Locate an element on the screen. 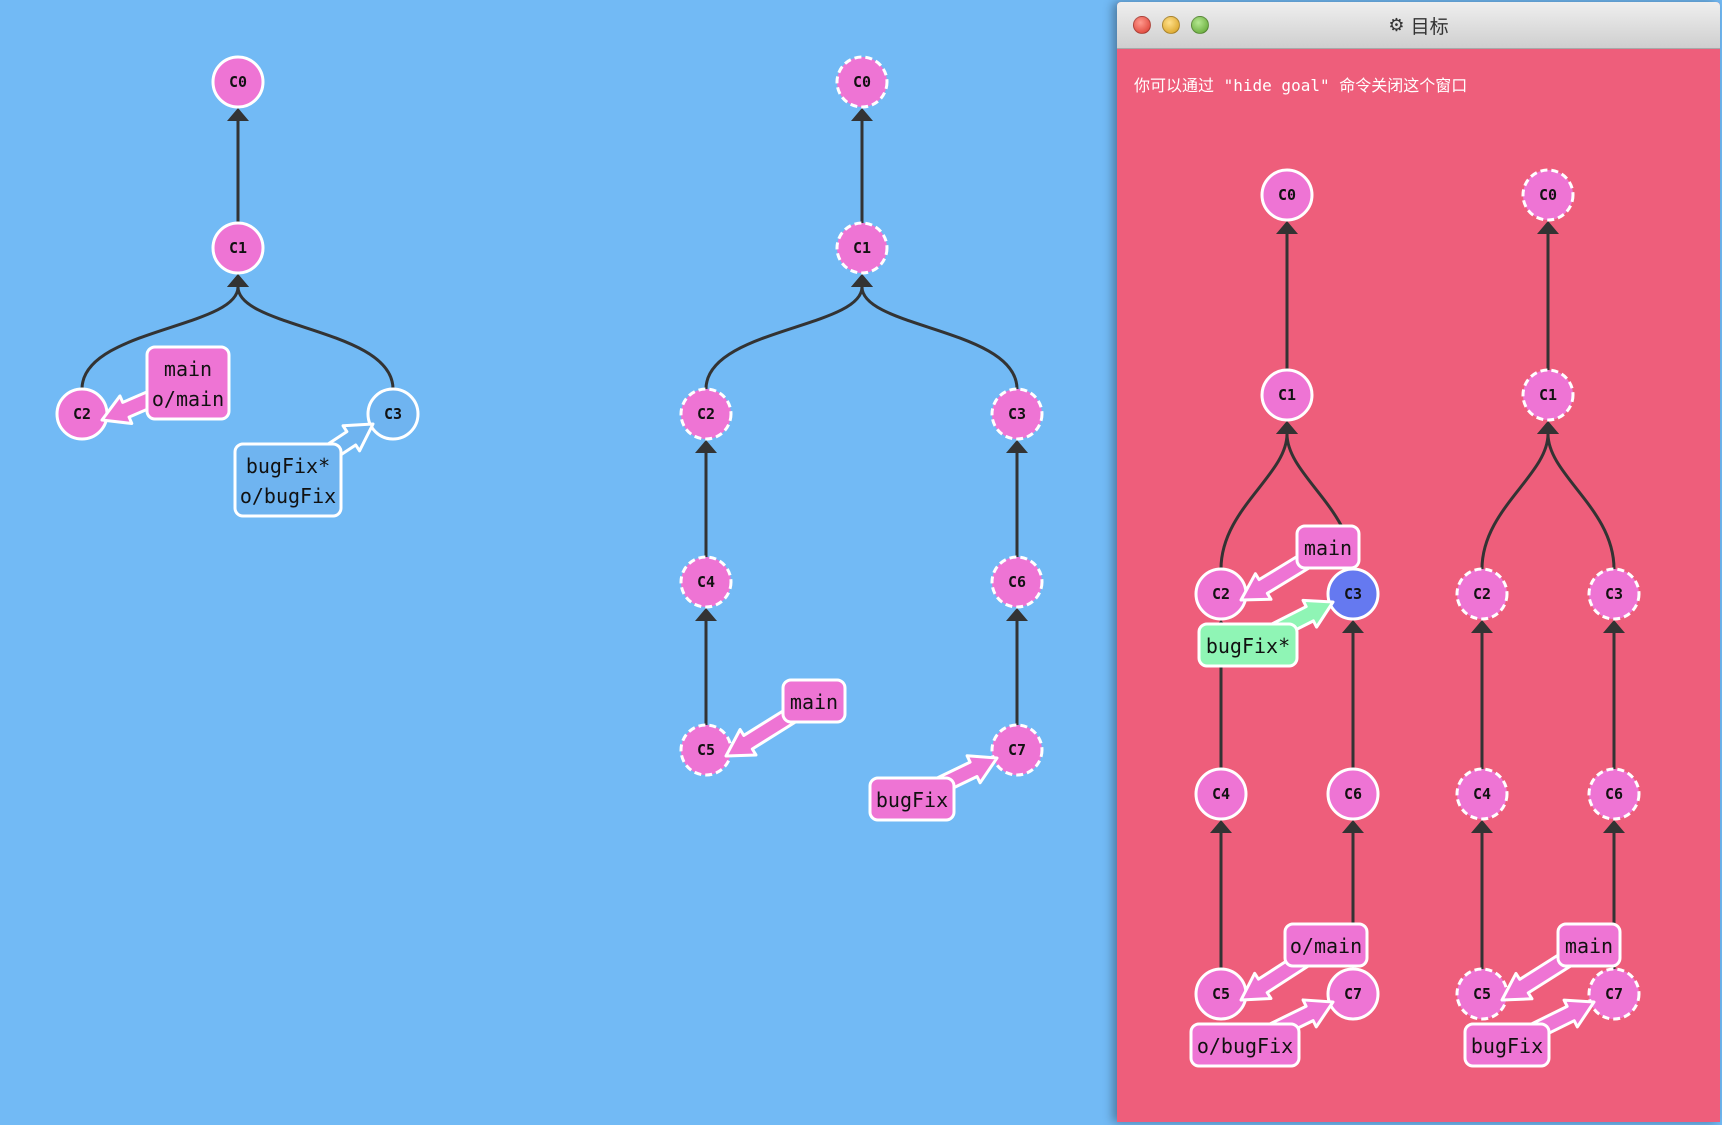 The image size is (1722, 1125). remote-commit-c4-label: C4 is located at coordinates (706, 582).